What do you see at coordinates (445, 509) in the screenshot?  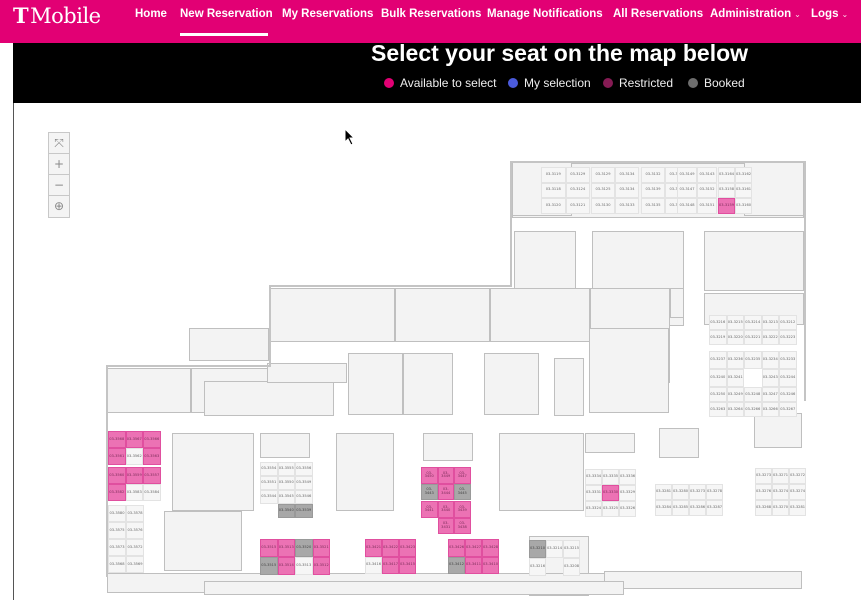 I see `seat-03-3440: 03-3440` at bounding box center [445, 509].